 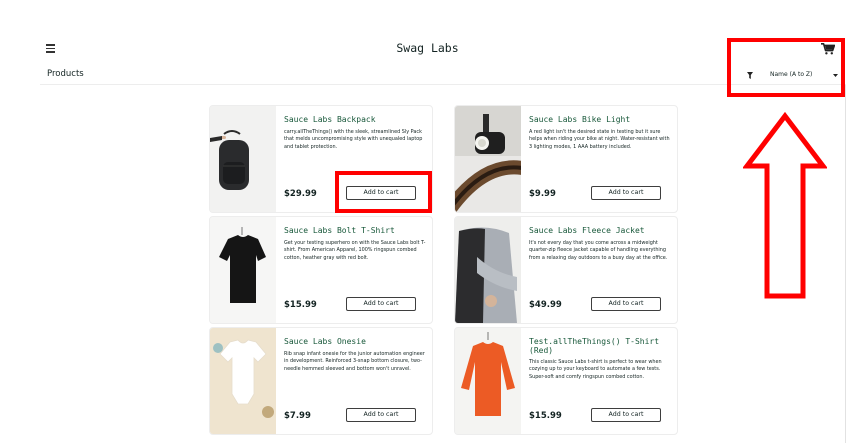 I want to click on product-image-onesie, so click(x=243, y=381).